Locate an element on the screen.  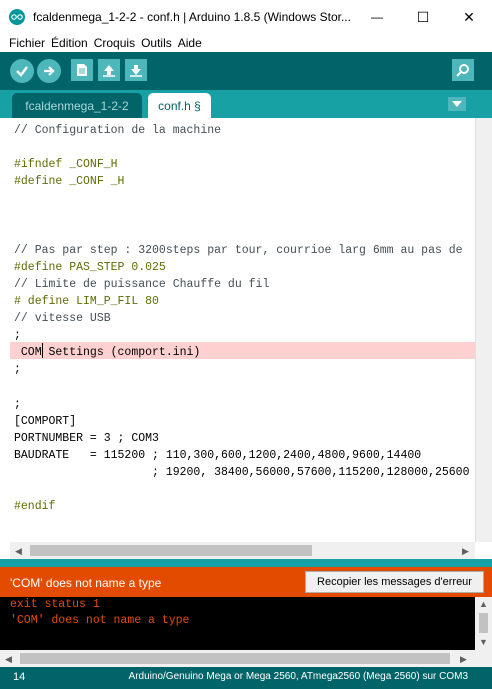
tab-bar: fcaldenmega_1-2-2 conf.h § is located at coordinates (246, 104).